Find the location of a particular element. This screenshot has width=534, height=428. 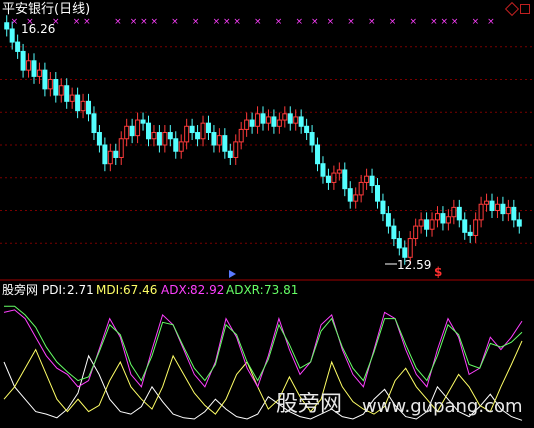

watermark-url: www.gupang.com is located at coordinates (442, 406).